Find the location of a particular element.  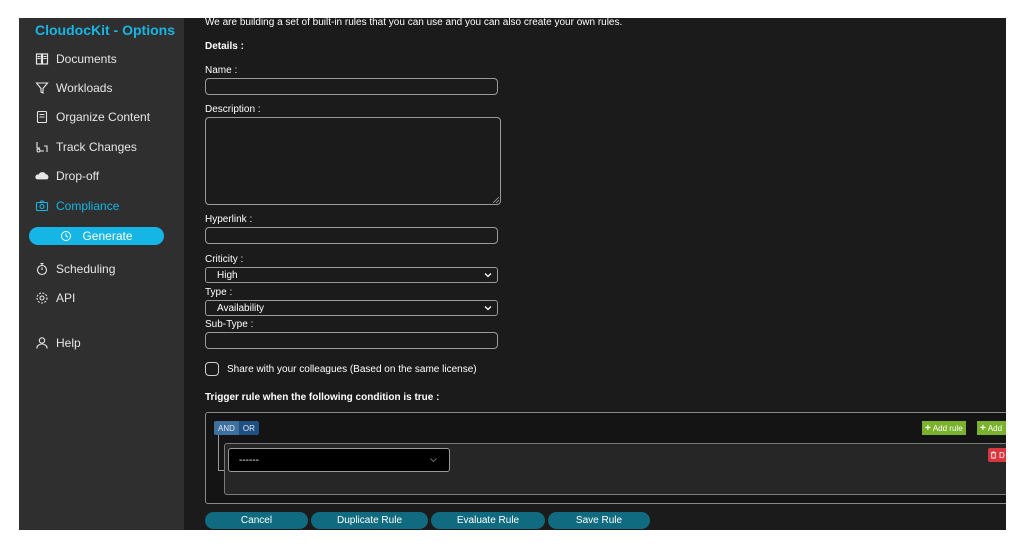

details-heading: Details : is located at coordinates (224, 46).